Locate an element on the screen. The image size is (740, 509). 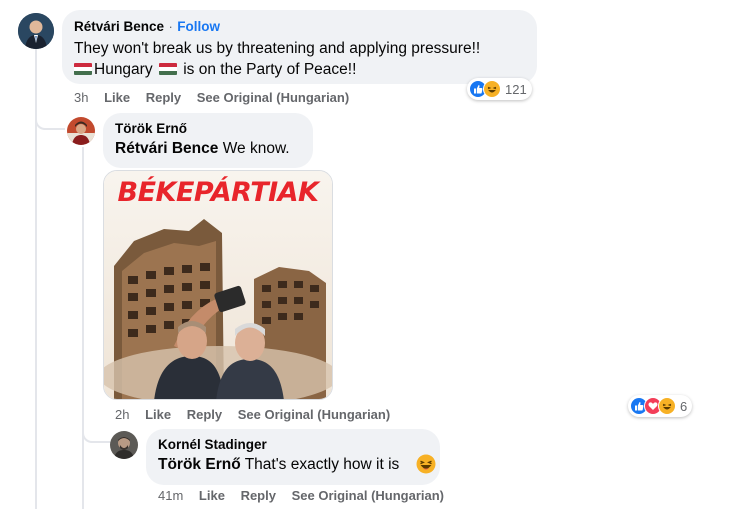
comment-timestamp: 2h is located at coordinates (122, 414).